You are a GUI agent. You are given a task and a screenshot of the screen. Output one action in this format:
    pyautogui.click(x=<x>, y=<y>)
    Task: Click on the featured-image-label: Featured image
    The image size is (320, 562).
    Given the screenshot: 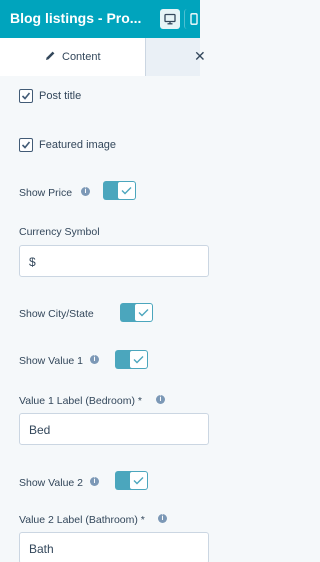 What is the action you would take?
    pyautogui.click(x=78, y=145)
    